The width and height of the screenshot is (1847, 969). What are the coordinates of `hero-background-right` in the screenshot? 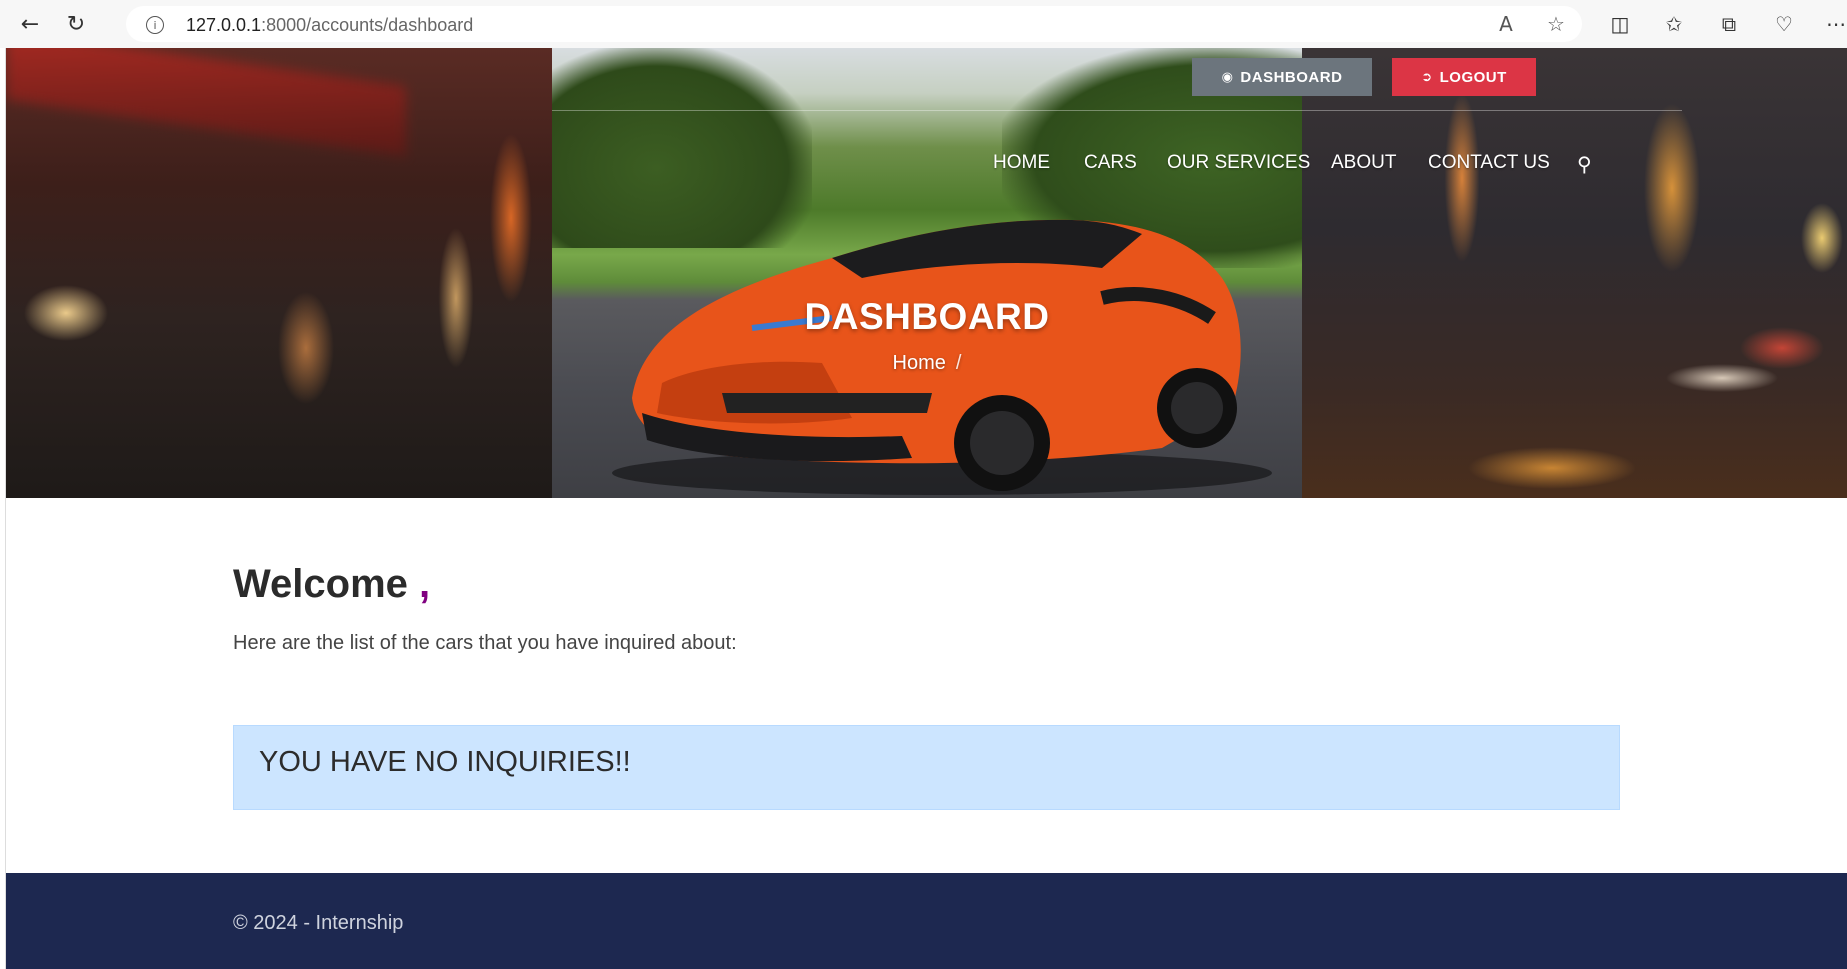 It's located at (1574, 273).